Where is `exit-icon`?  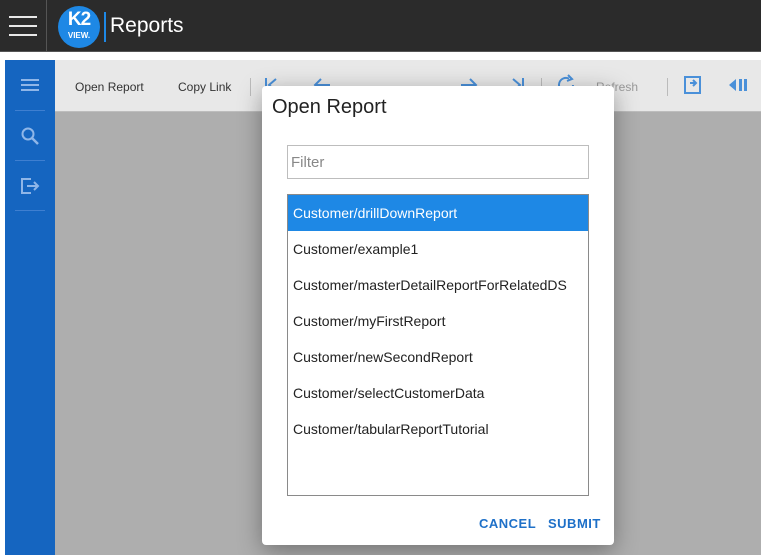
exit-icon is located at coordinates (30, 186).